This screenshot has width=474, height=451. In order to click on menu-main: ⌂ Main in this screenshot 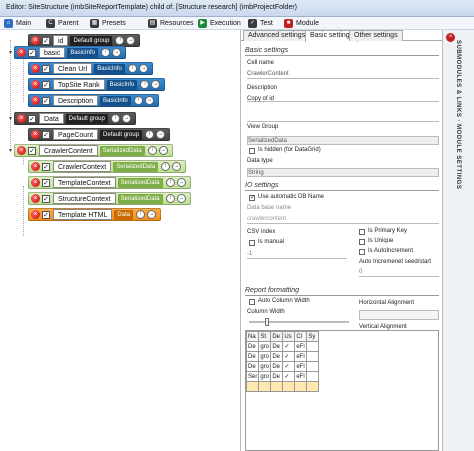, I will do `click(17, 23)`.